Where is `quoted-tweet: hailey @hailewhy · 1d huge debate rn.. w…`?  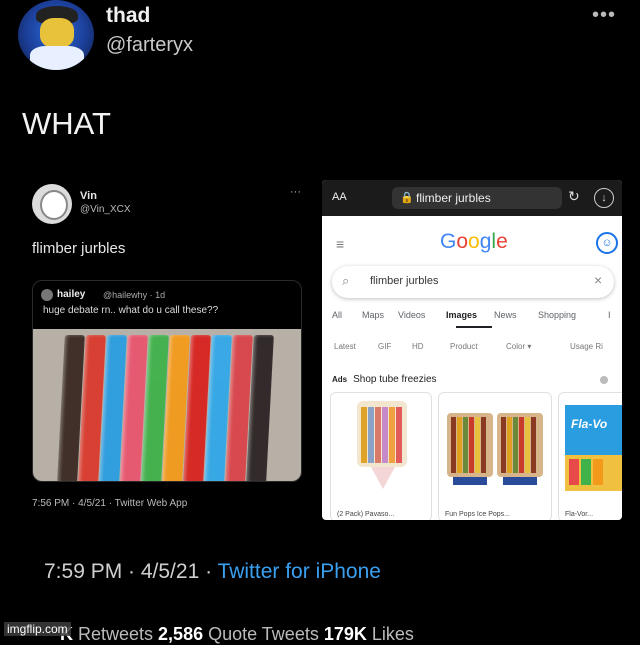 quoted-tweet: hailey @hailewhy · 1d huge debate rn.. w… is located at coordinates (167, 381).